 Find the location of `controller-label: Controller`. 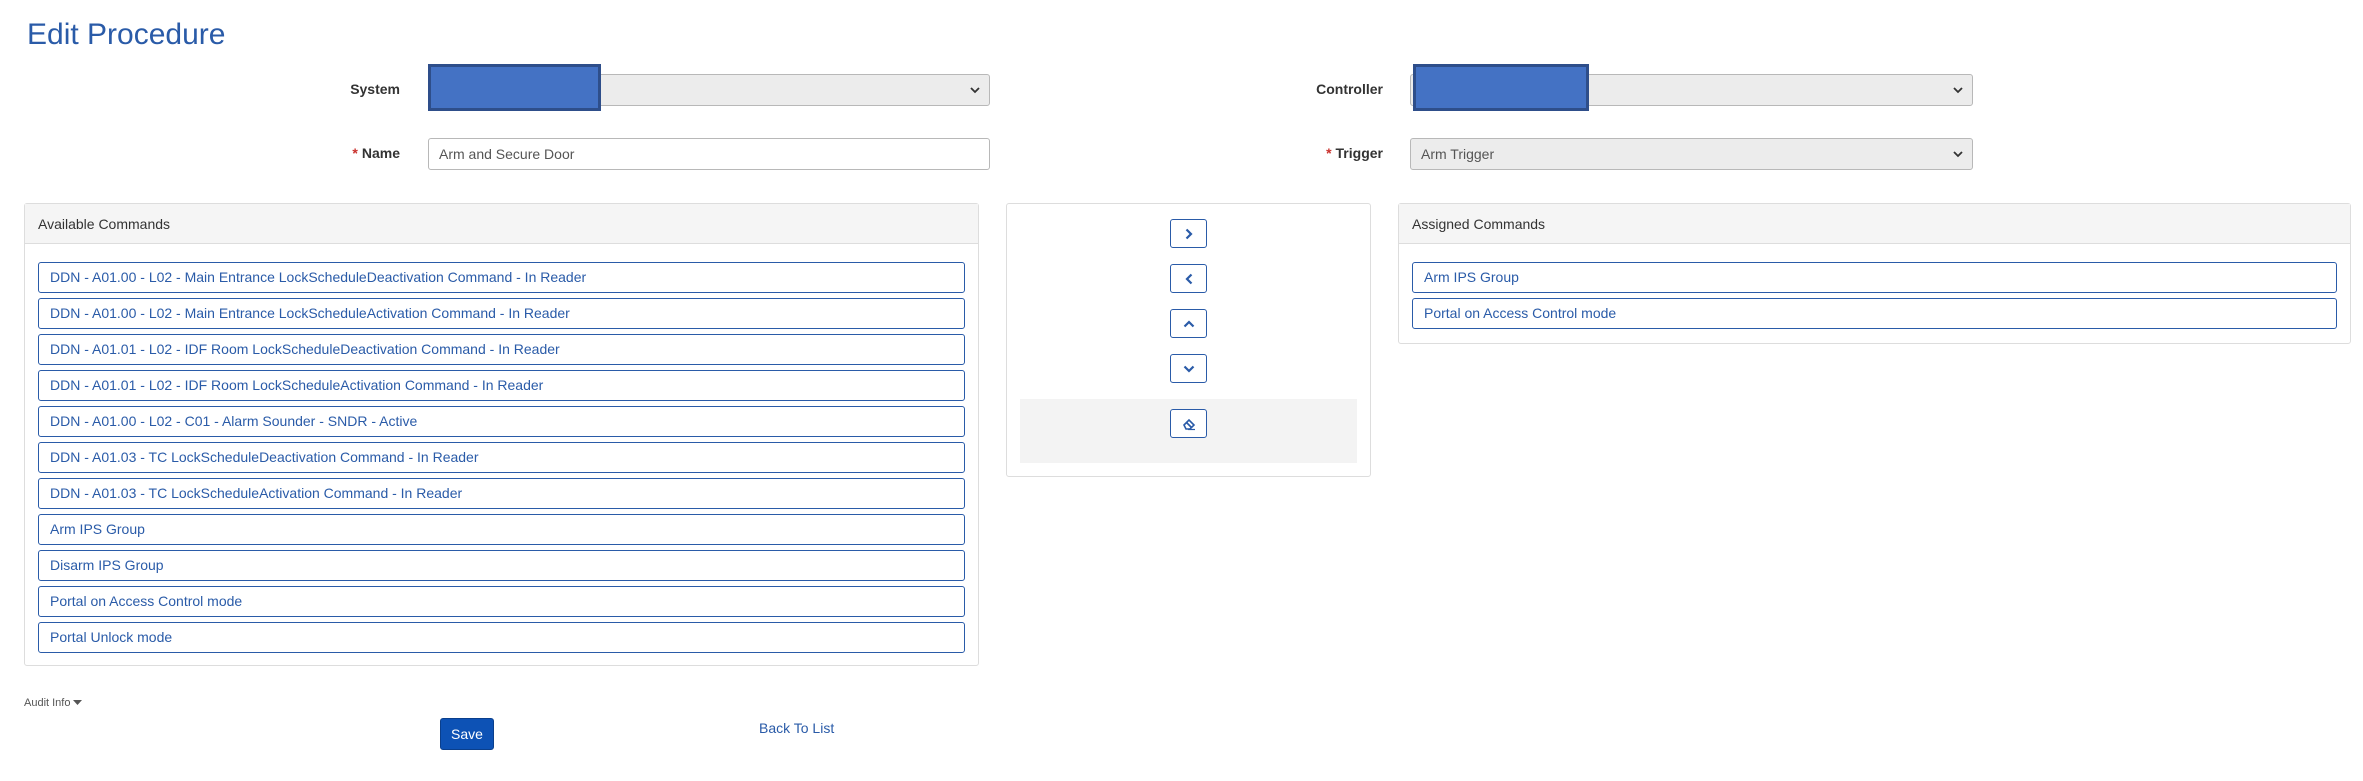

controller-label: Controller is located at coordinates (1349, 89).